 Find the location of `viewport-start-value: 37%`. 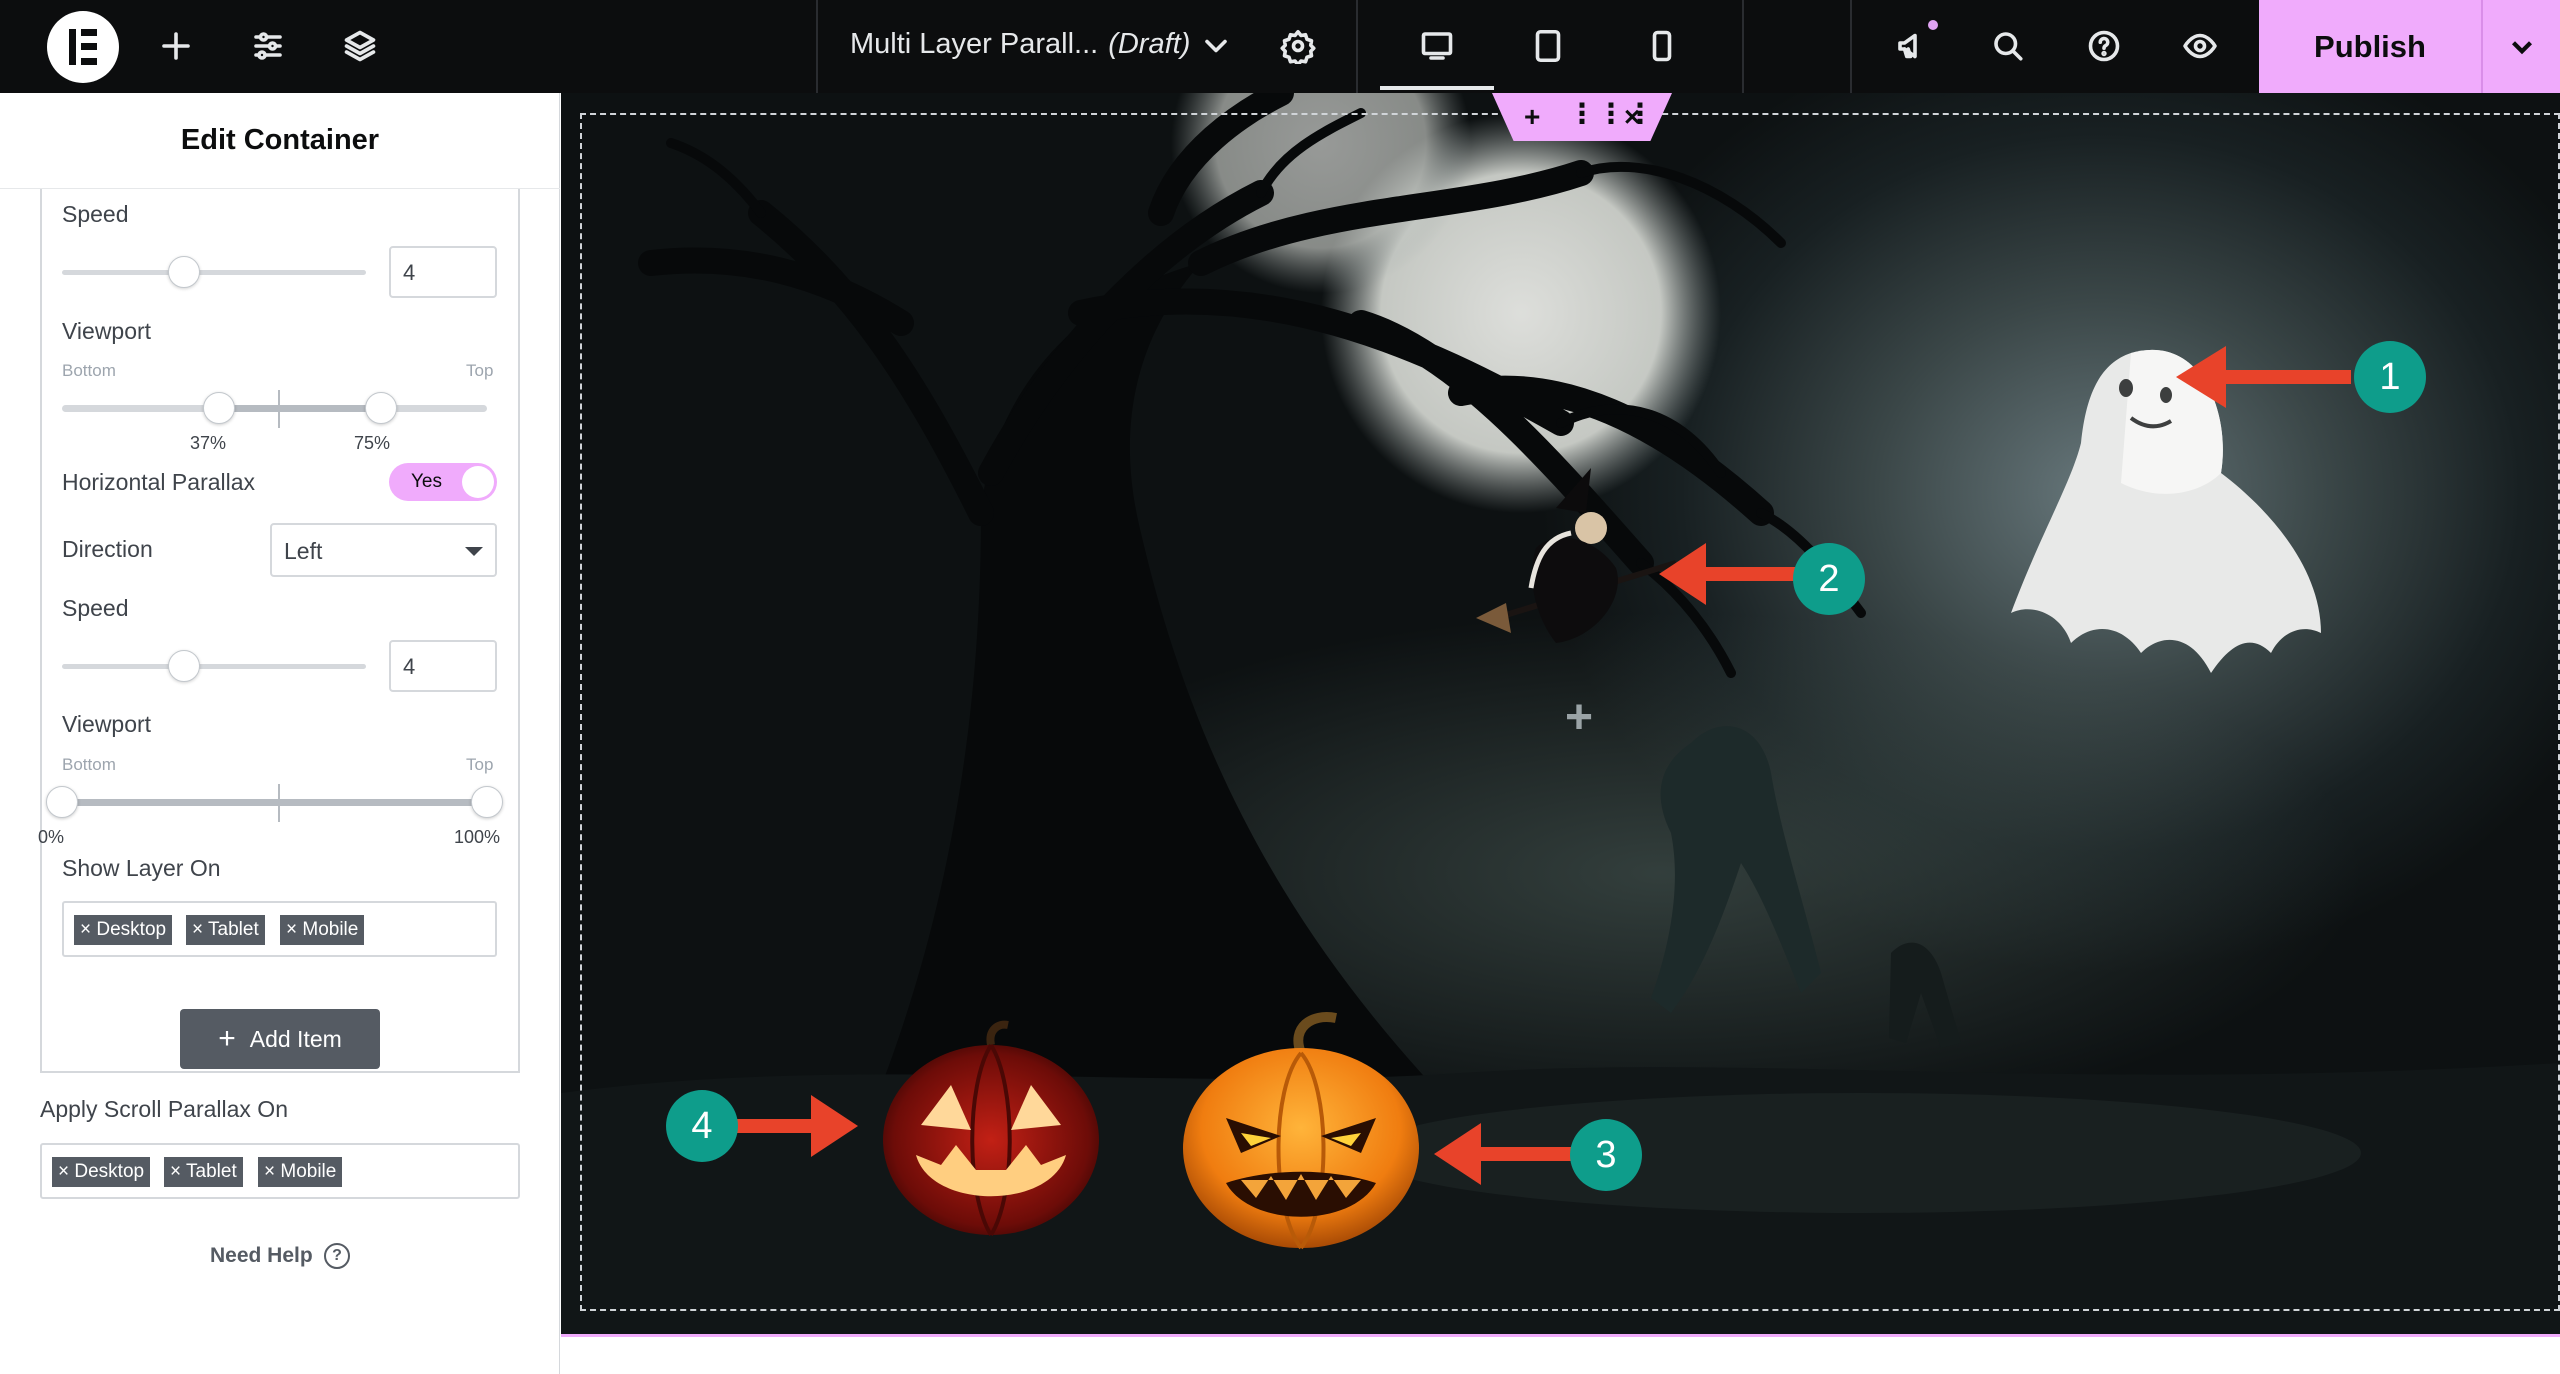

viewport-start-value: 37% is located at coordinates (208, 443).